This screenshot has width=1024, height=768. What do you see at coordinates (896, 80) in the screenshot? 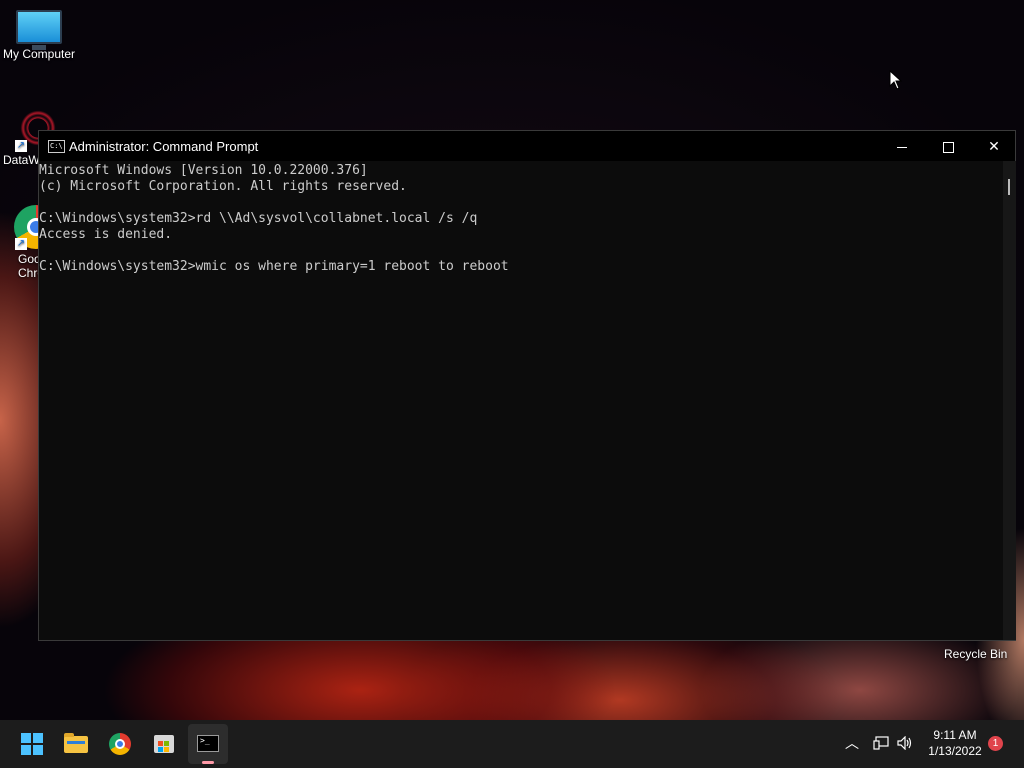
I see `mouse-cursor-icon` at bounding box center [896, 80].